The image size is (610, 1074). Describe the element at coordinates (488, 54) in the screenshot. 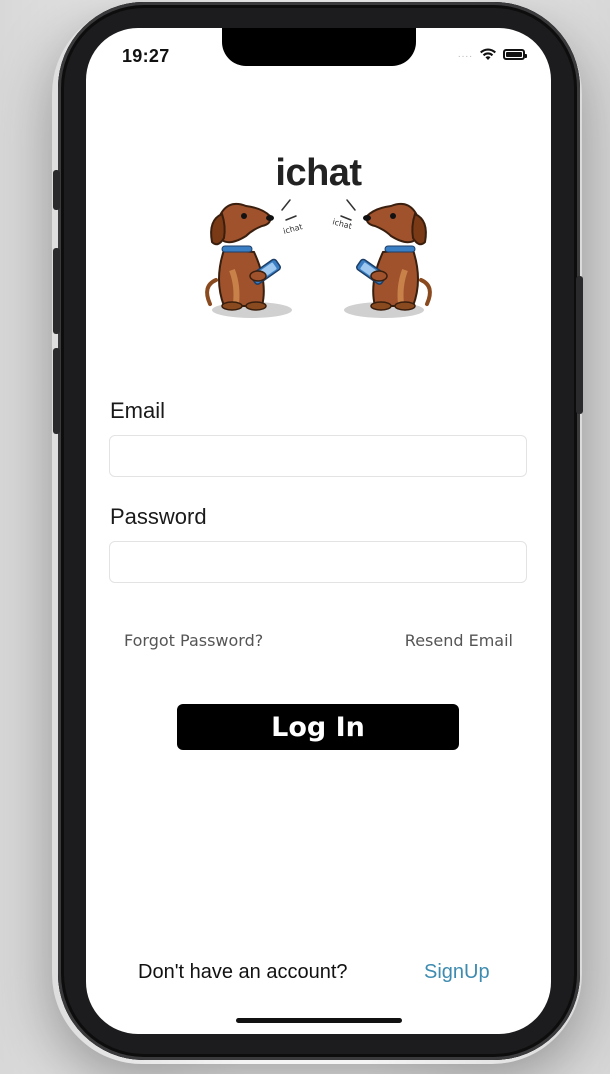

I see `wifi-icon` at that location.